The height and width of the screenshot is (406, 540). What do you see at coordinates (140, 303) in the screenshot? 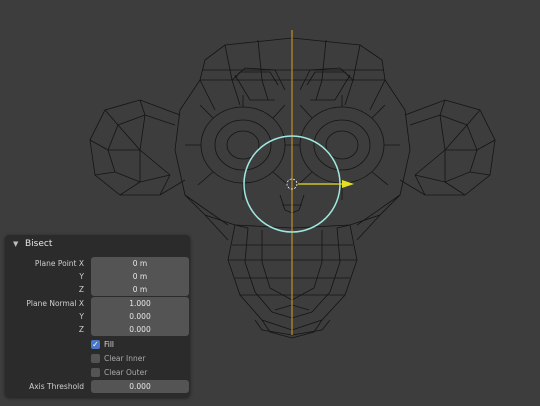
I see `plane-normal-x-field: 1.000` at bounding box center [140, 303].